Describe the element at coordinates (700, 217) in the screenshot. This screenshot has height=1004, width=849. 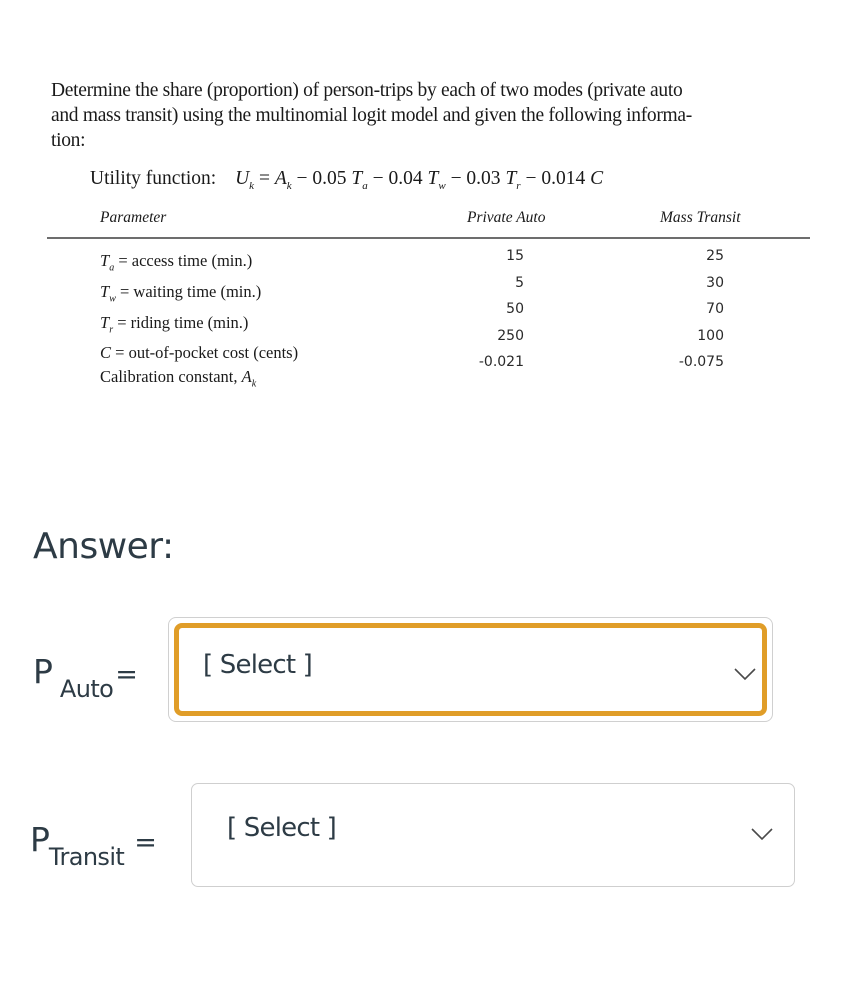
I see `header-mass-transit: Mass Transit` at that location.